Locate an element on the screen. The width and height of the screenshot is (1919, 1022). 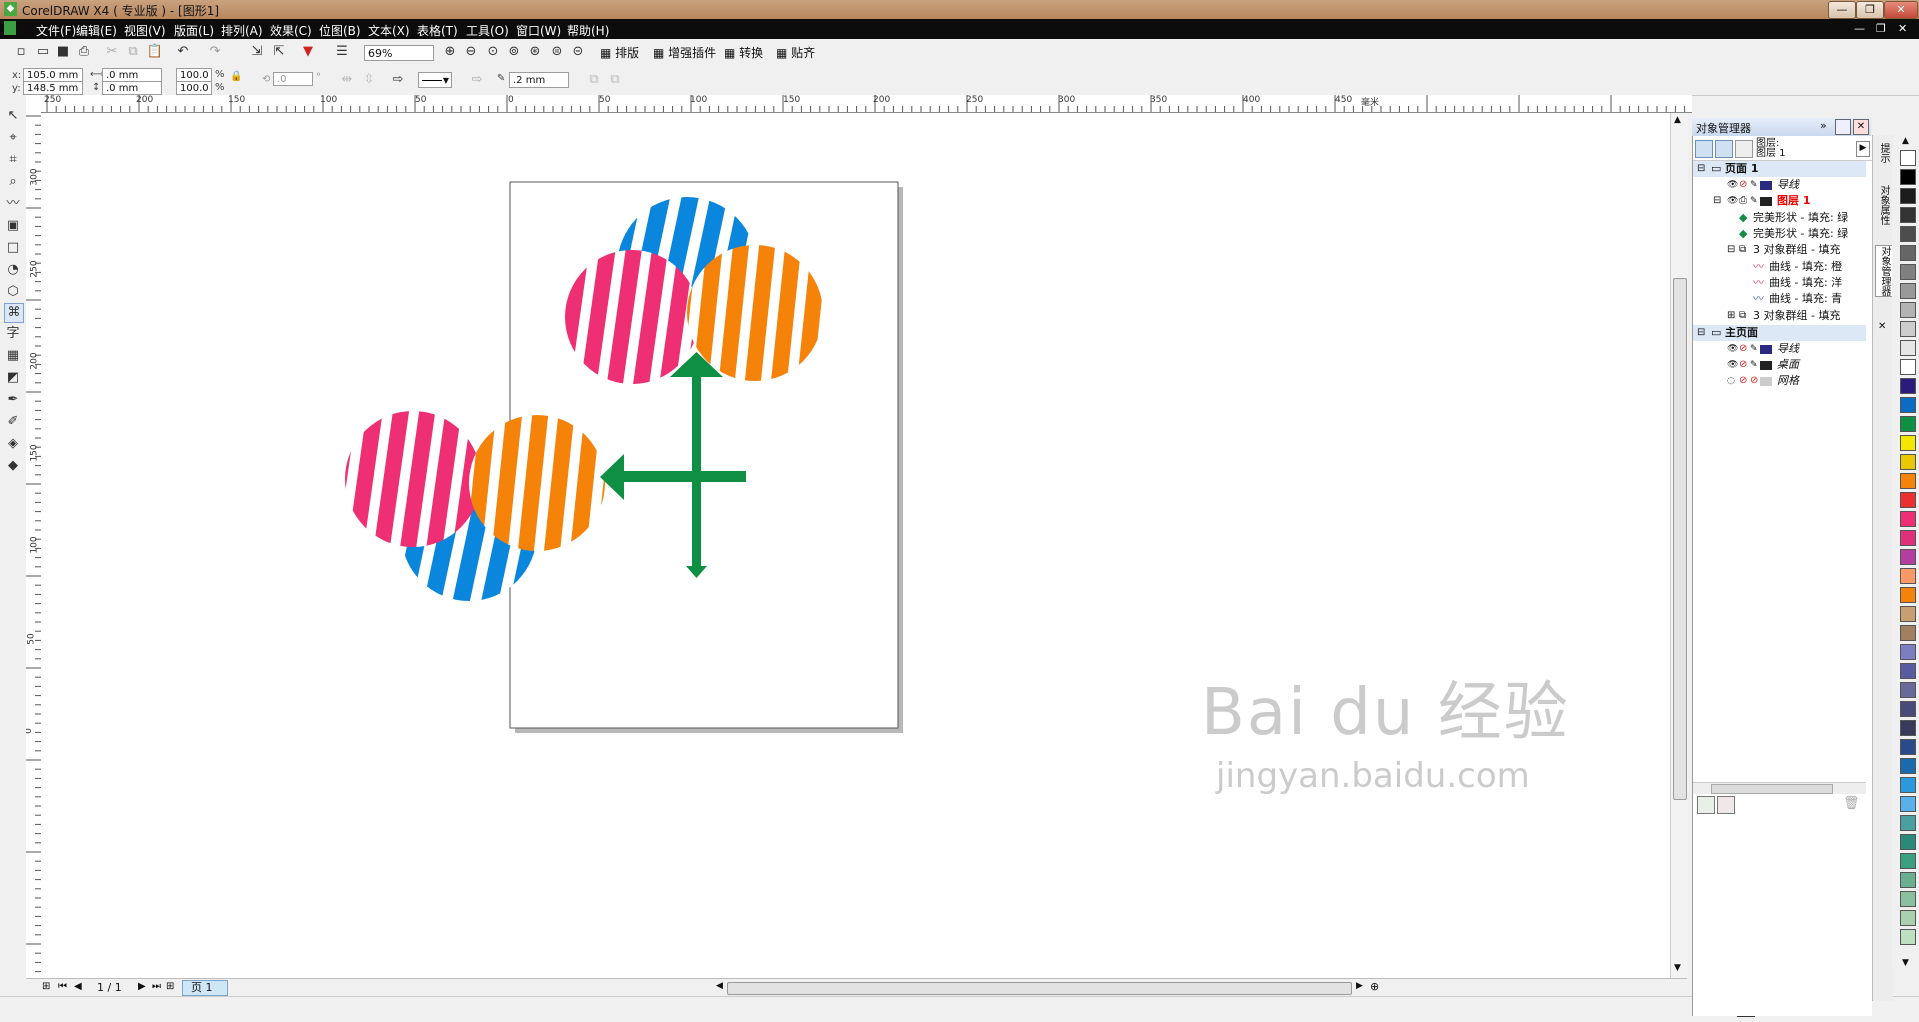
last-page-icon: ⏭ is located at coordinates (156, 986).